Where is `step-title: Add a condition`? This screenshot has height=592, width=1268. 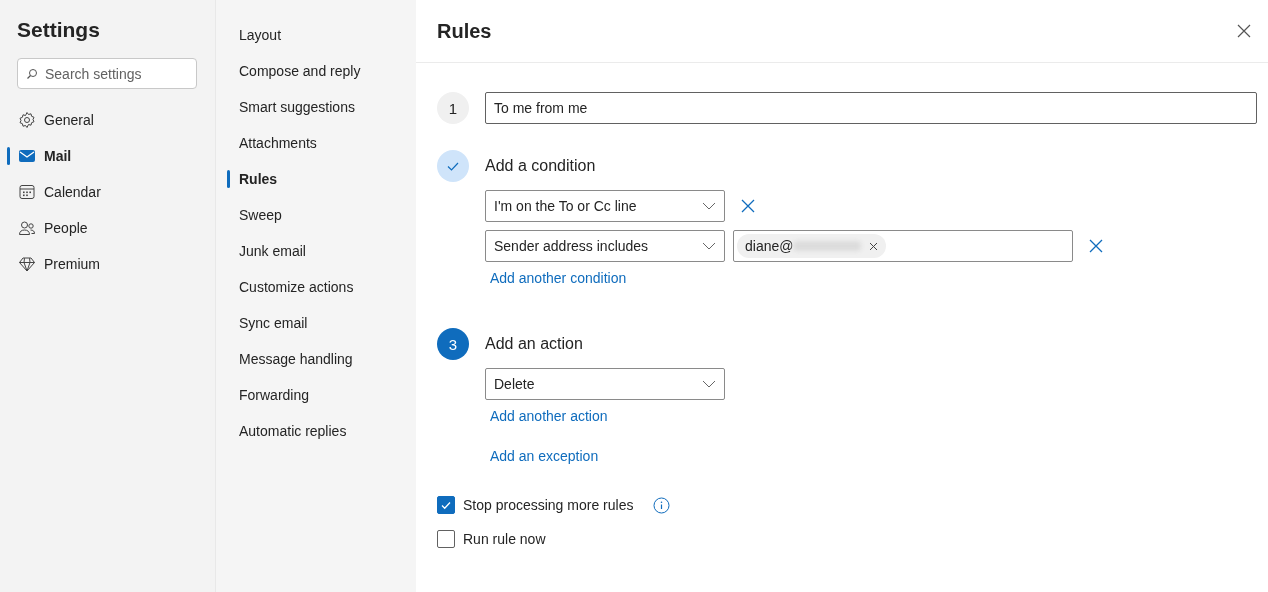 step-title: Add a condition is located at coordinates (541, 166).